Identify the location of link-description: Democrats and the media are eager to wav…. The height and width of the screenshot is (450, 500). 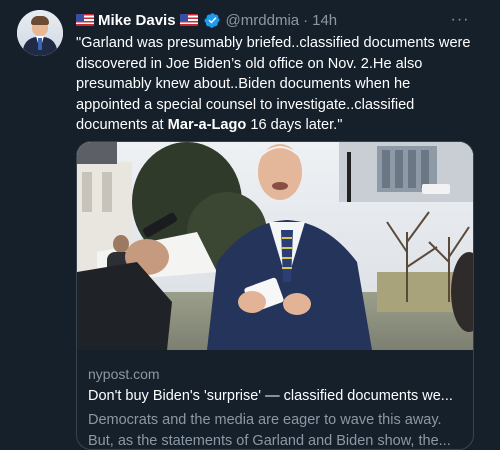
(278, 429).